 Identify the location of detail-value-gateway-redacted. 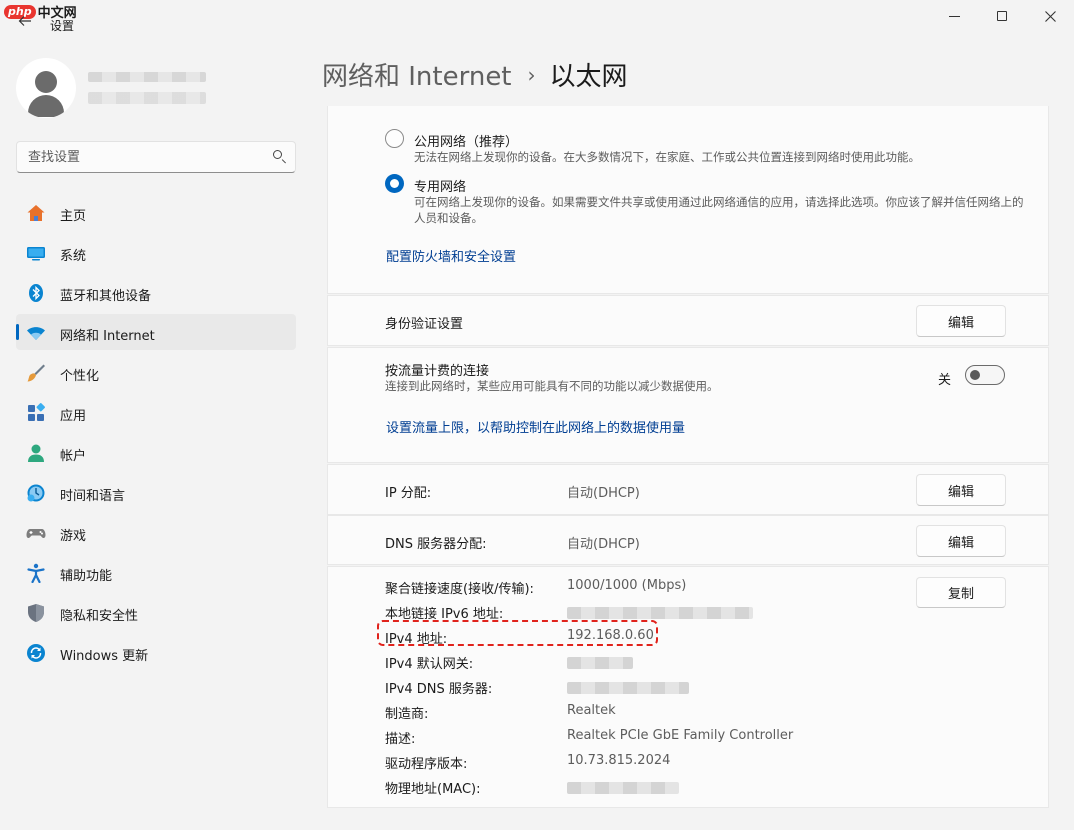
(600, 663).